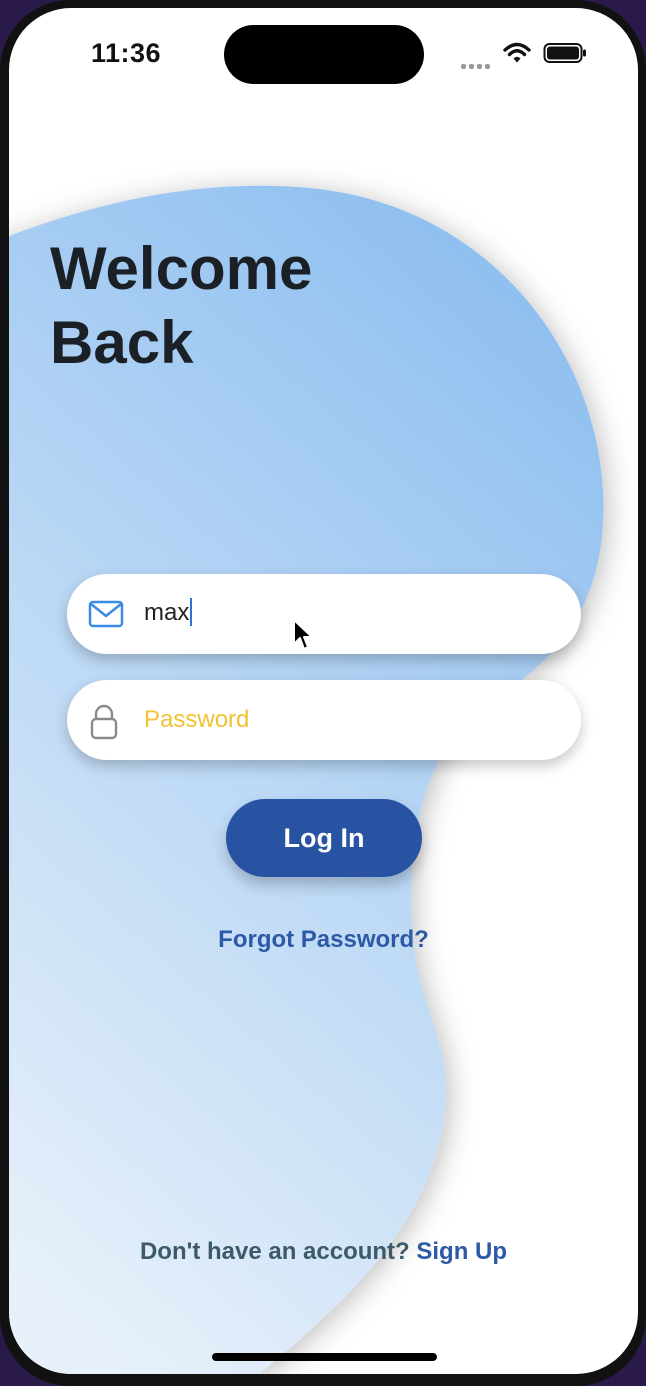 The width and height of the screenshot is (646, 1386). I want to click on signup-prompt: Don't have an account?, so click(274, 1251).